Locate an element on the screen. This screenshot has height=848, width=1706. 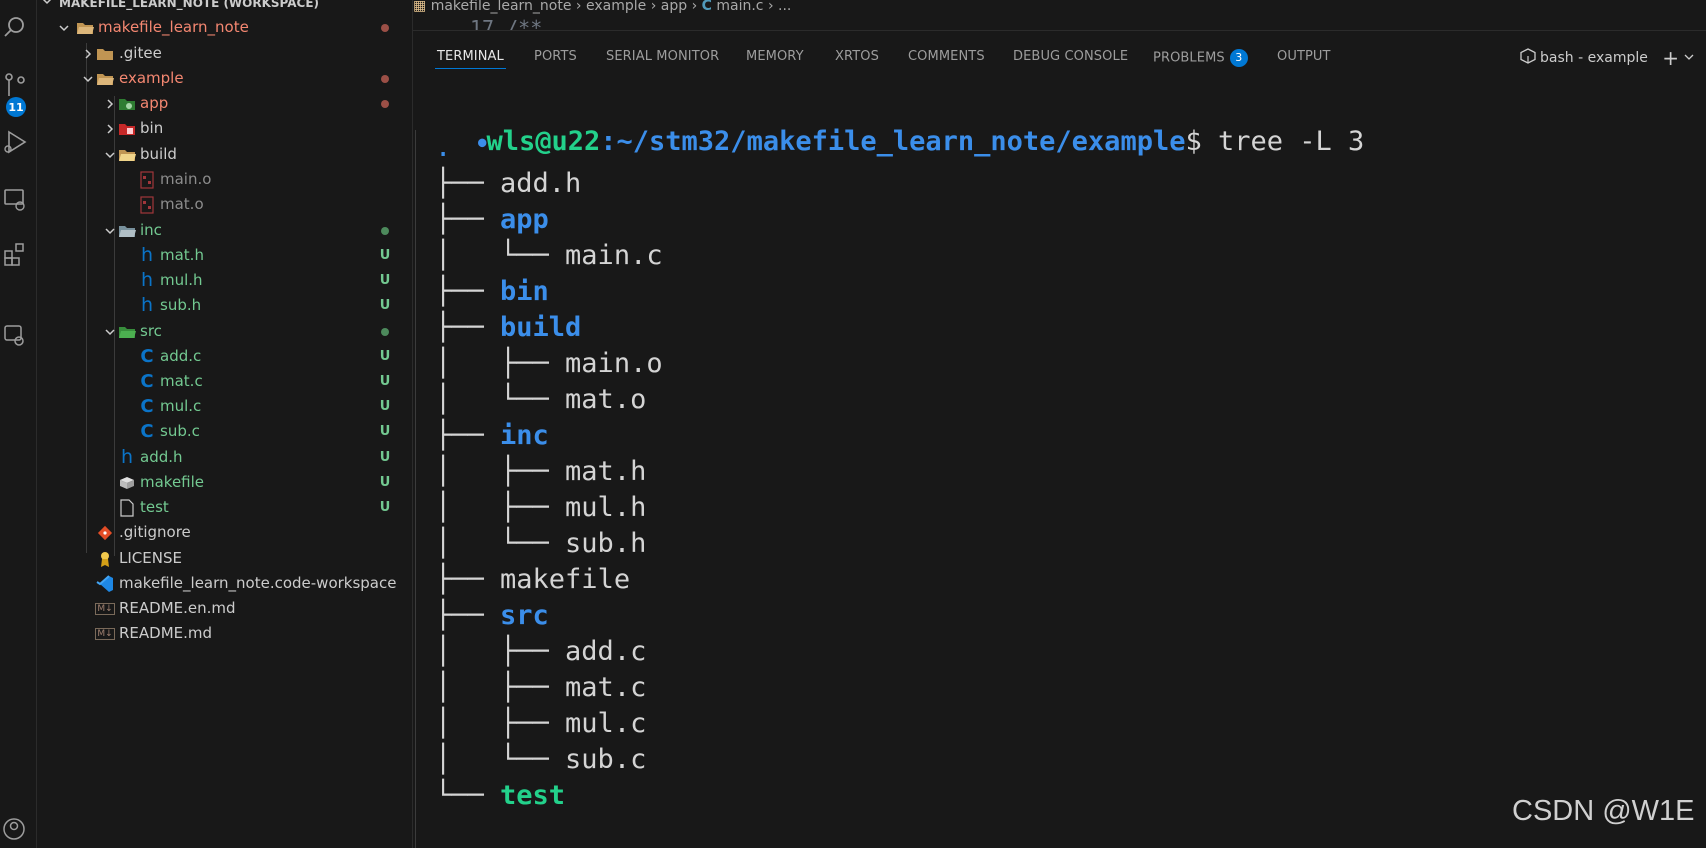
tab-ports: PORTS is located at coordinates (555, 56).